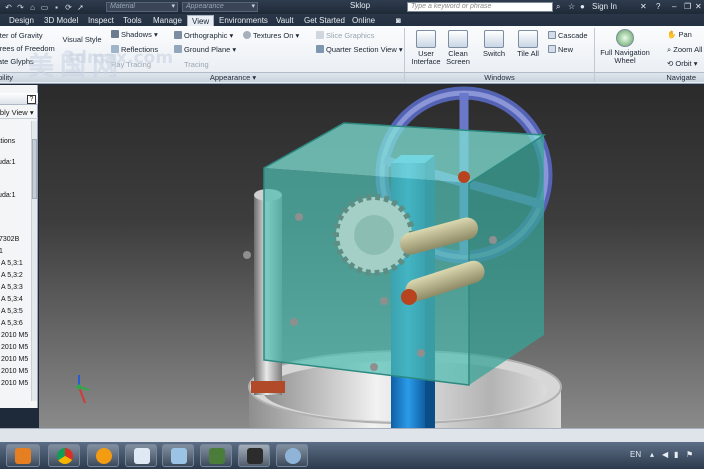 The height and width of the screenshot is (469, 704). I want to click on browser-view-dropdown: Assembly View ▾, so click(19, 113).